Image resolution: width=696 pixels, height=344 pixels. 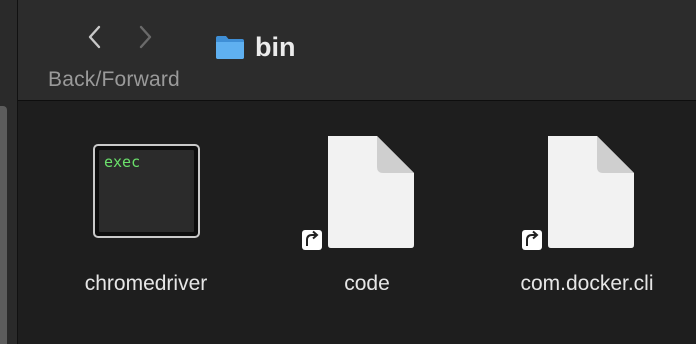 What do you see at coordinates (146, 283) in the screenshot?
I see `file-name: chromedriver` at bounding box center [146, 283].